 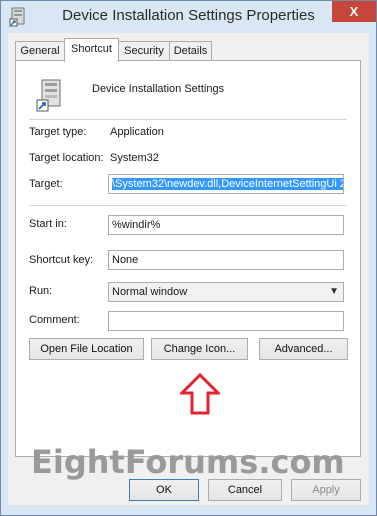 I want to click on tab-shortcut: Shortcut, so click(x=91, y=50).